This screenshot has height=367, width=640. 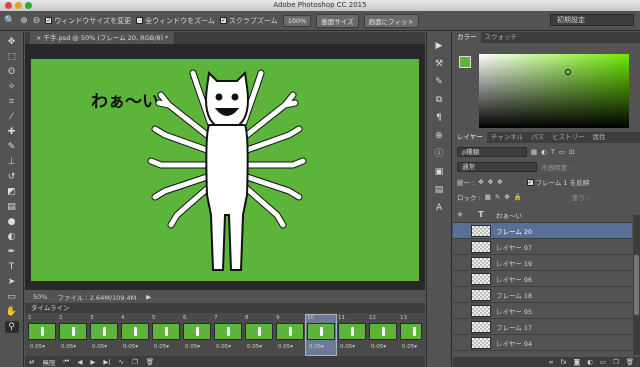 I want to click on minimize-window-button, so click(x=18, y=5).